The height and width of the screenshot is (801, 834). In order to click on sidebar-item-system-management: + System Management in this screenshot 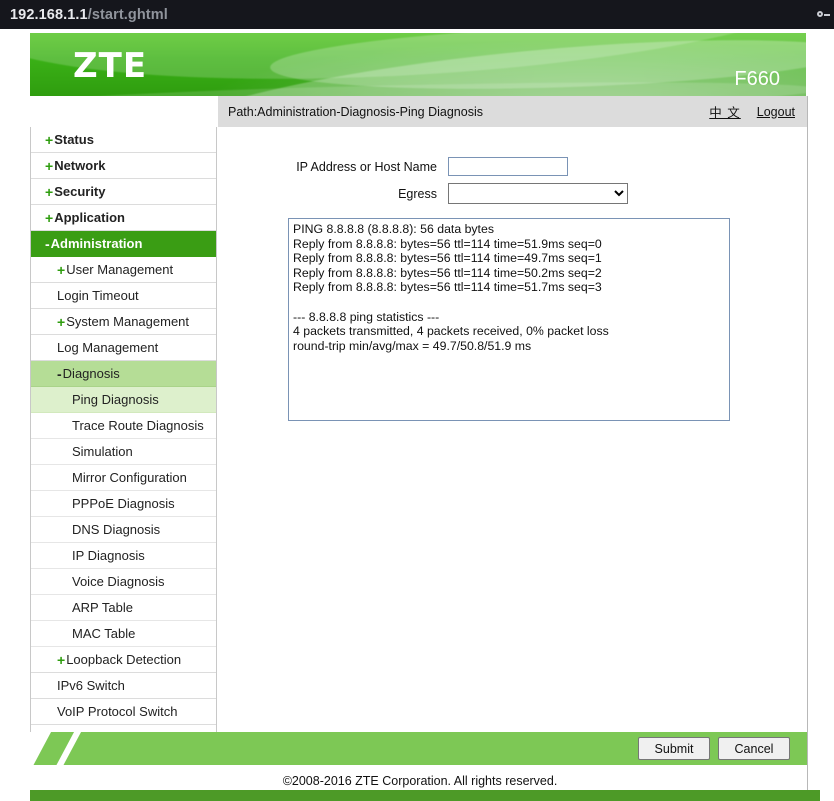, I will do `click(123, 322)`.